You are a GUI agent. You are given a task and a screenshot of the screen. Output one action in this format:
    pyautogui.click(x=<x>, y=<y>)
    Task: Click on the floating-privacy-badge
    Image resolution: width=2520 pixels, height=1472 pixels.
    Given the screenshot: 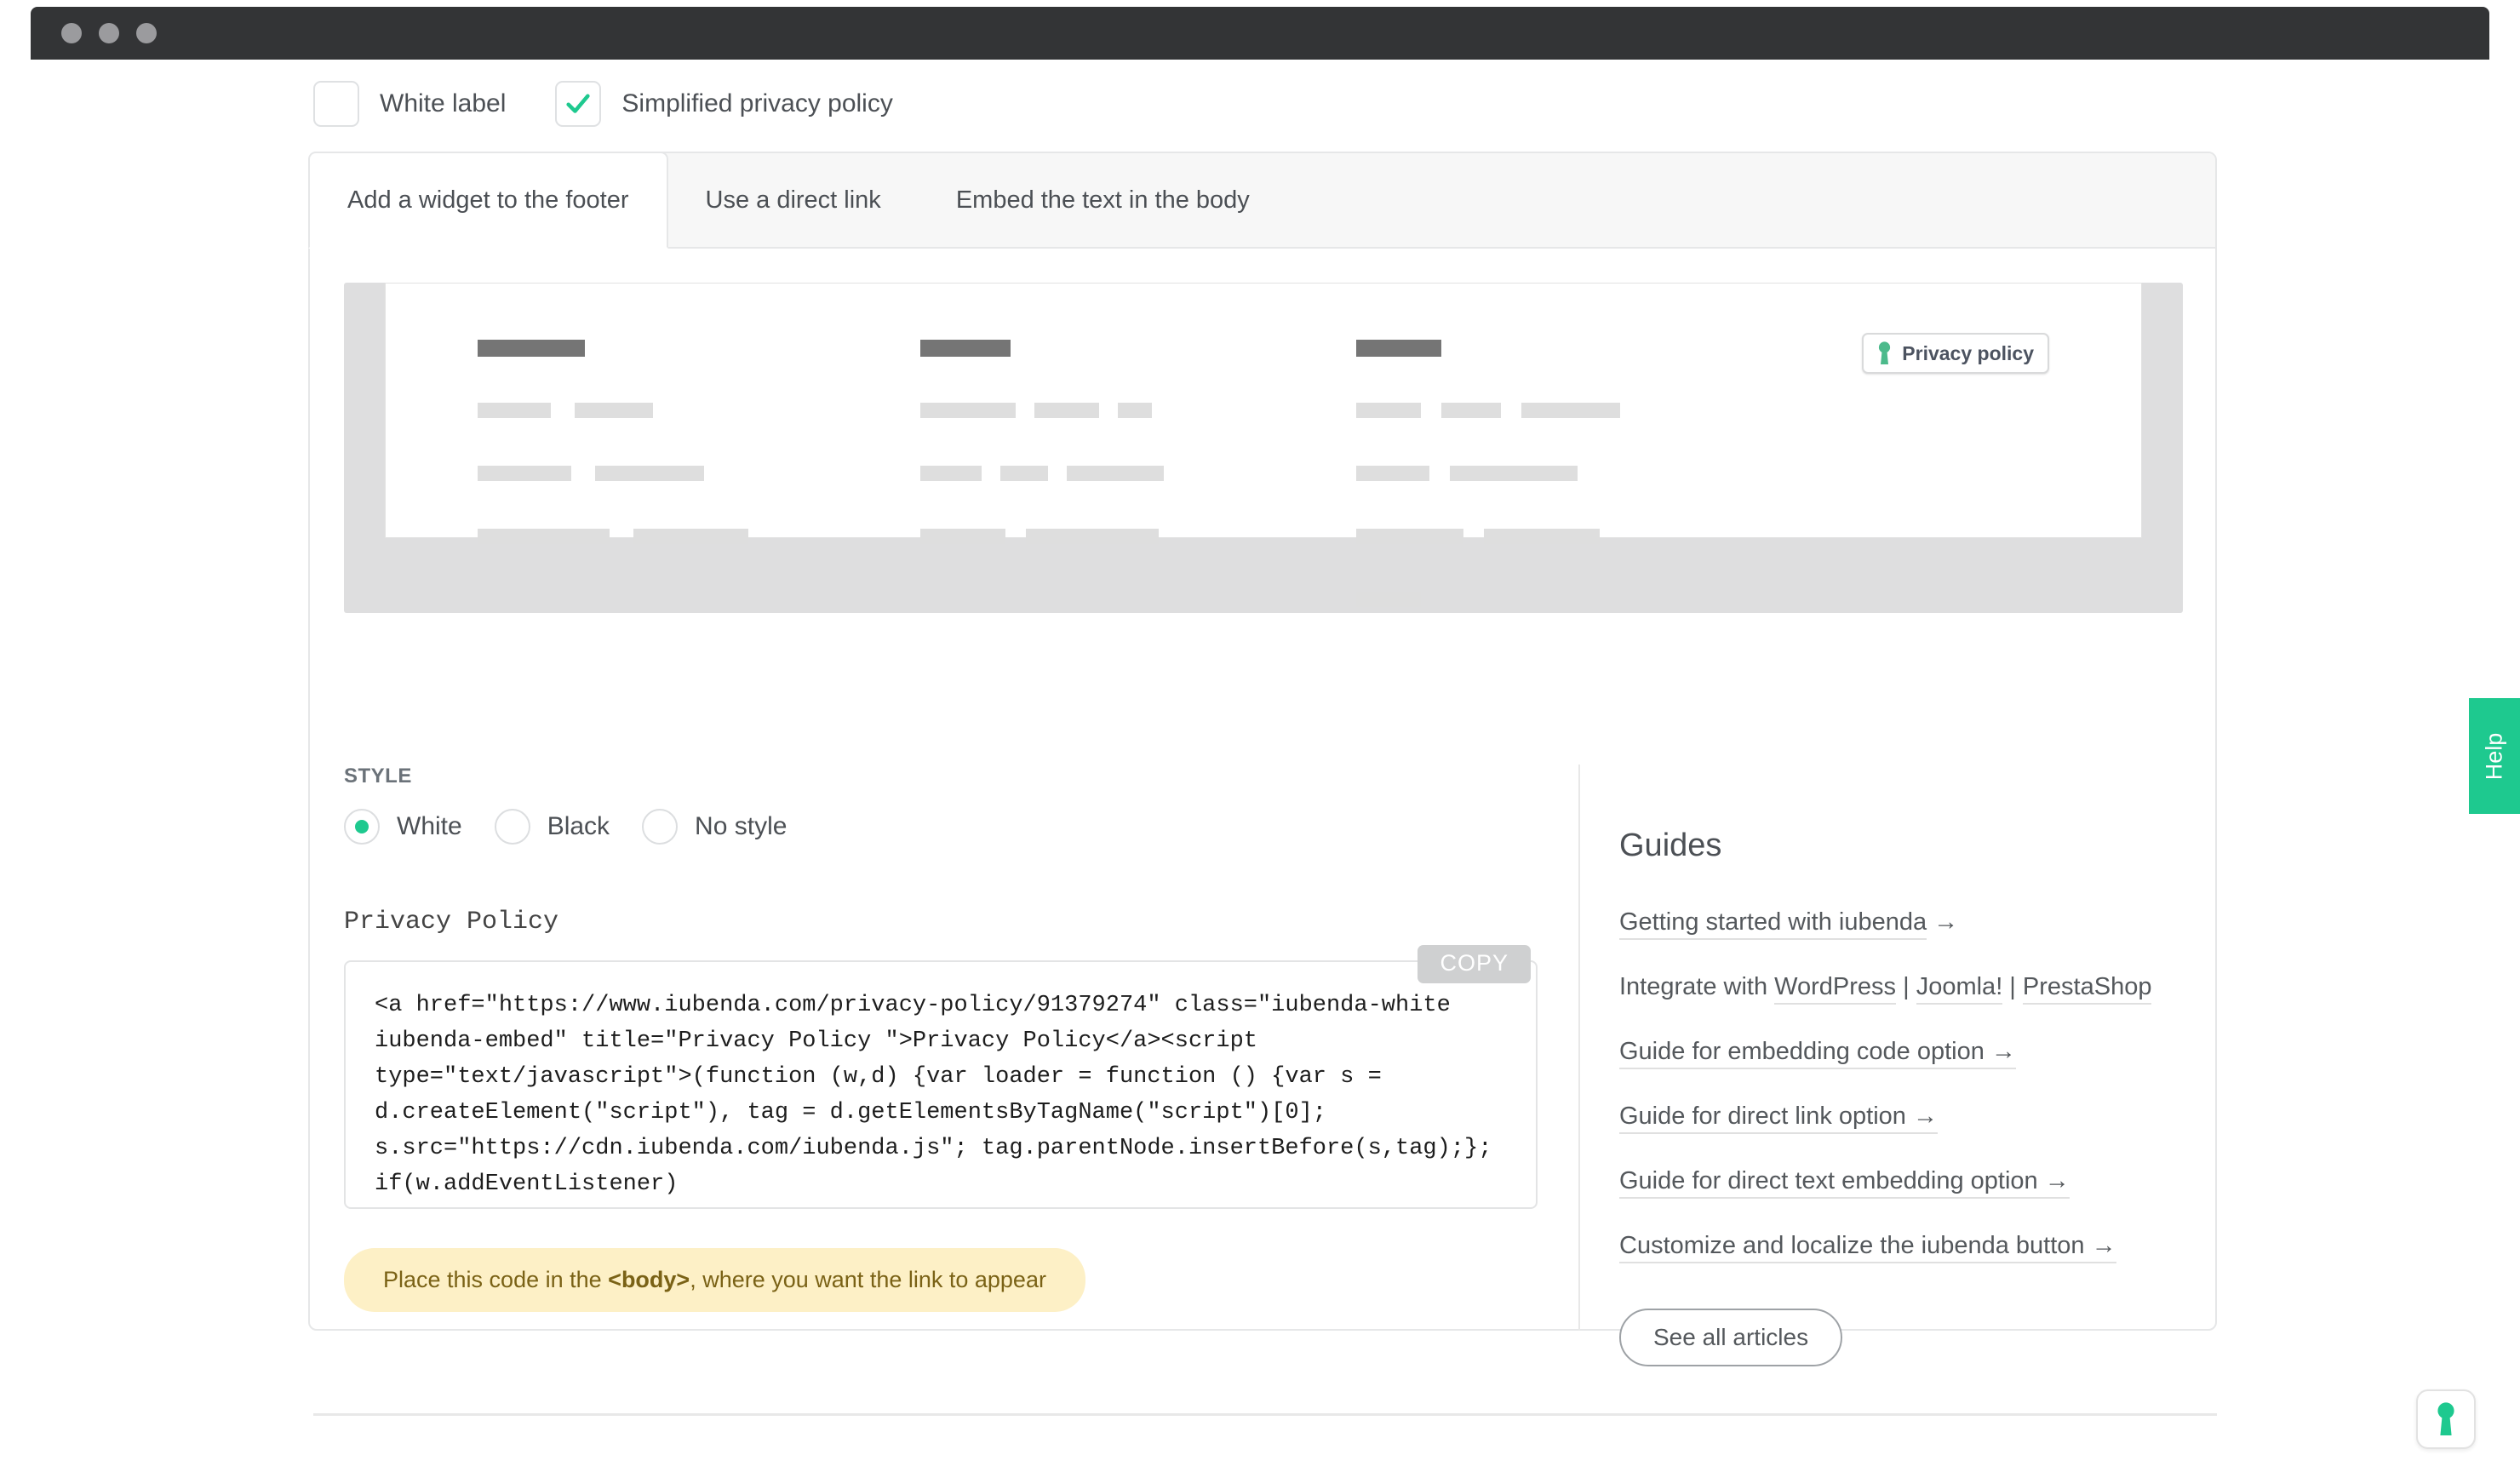 What is the action you would take?
    pyautogui.click(x=2446, y=1419)
    